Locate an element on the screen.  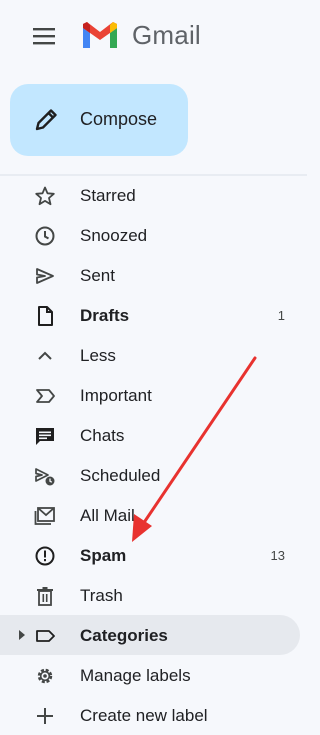
sidebar-item-starred: Starred is located at coordinates (150, 195).